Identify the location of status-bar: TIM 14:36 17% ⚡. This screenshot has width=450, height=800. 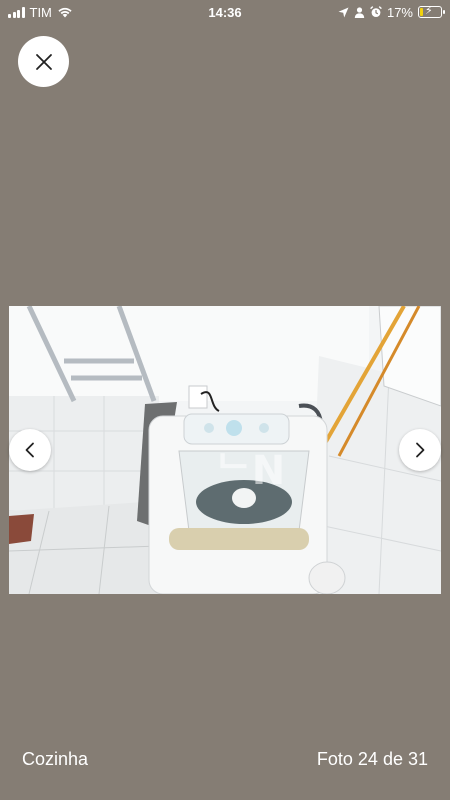
(225, 12).